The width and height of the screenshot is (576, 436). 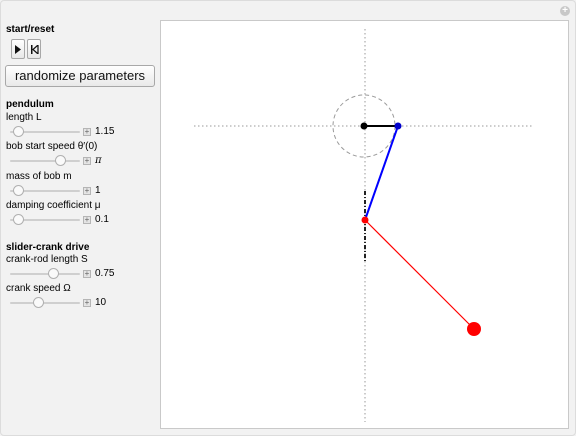 What do you see at coordinates (101, 302) in the screenshot?
I see `crank-speed-value: 10` at bounding box center [101, 302].